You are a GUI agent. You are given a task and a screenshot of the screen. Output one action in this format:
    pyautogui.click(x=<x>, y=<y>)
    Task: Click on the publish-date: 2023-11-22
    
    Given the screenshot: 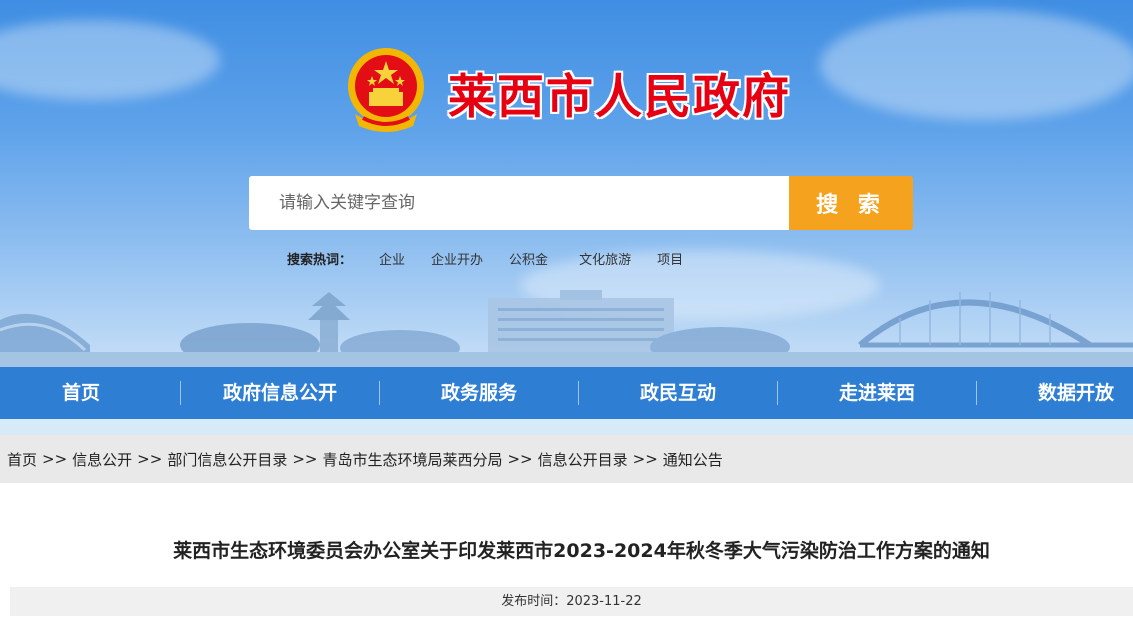 What is the action you would take?
    pyautogui.click(x=604, y=601)
    